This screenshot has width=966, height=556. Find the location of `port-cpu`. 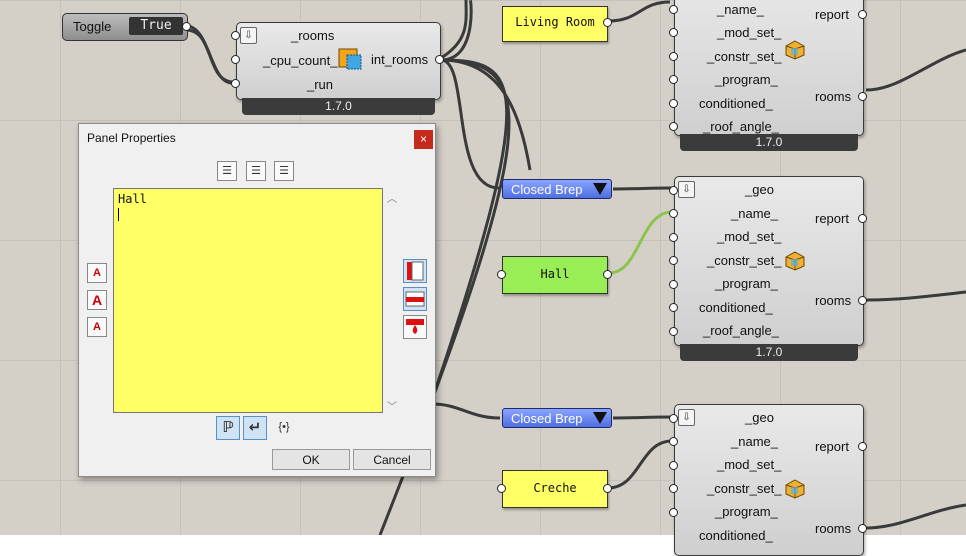

port-cpu is located at coordinates (235, 59).